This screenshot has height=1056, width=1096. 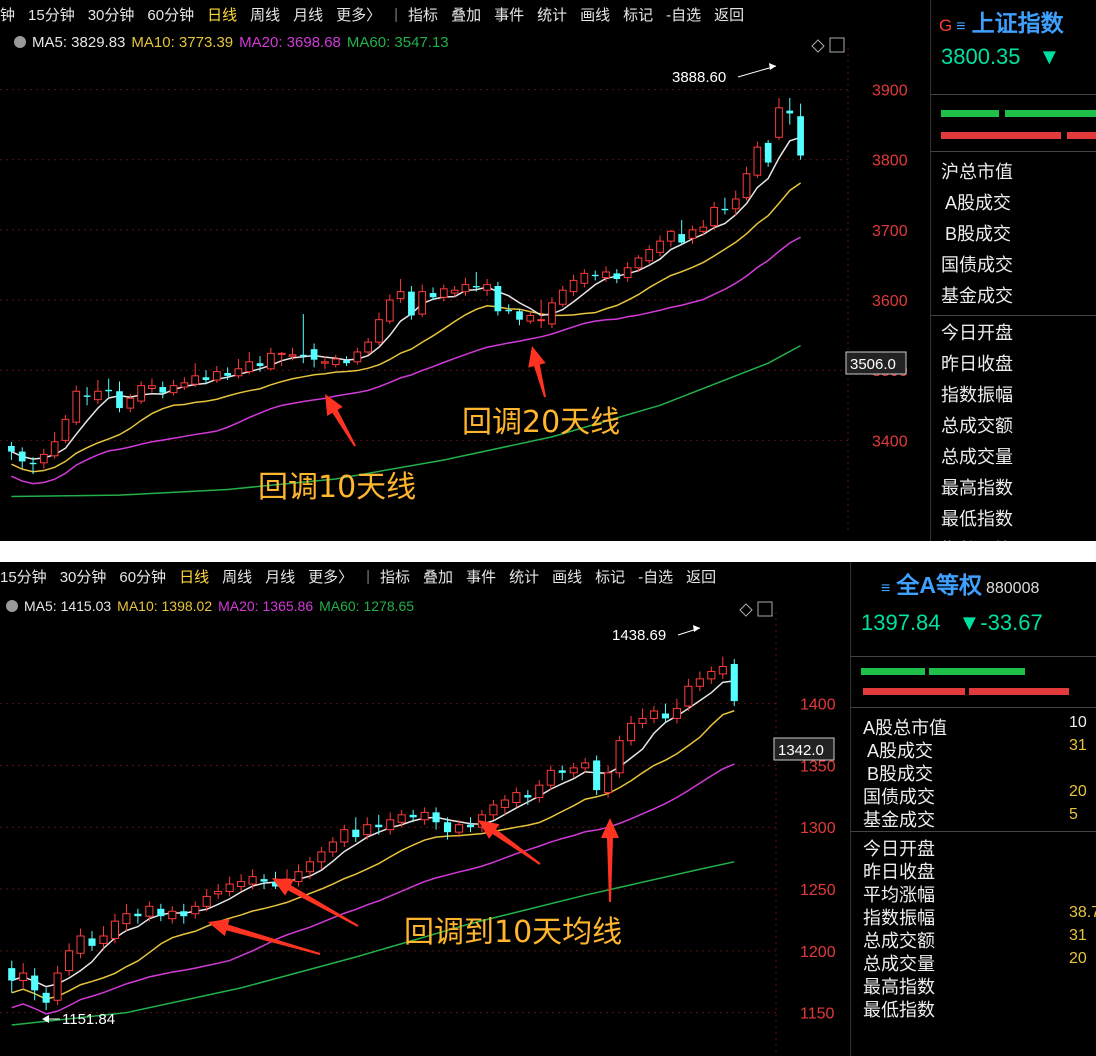 I want to click on info-field-8: 总成交额, so click(x=977, y=426).